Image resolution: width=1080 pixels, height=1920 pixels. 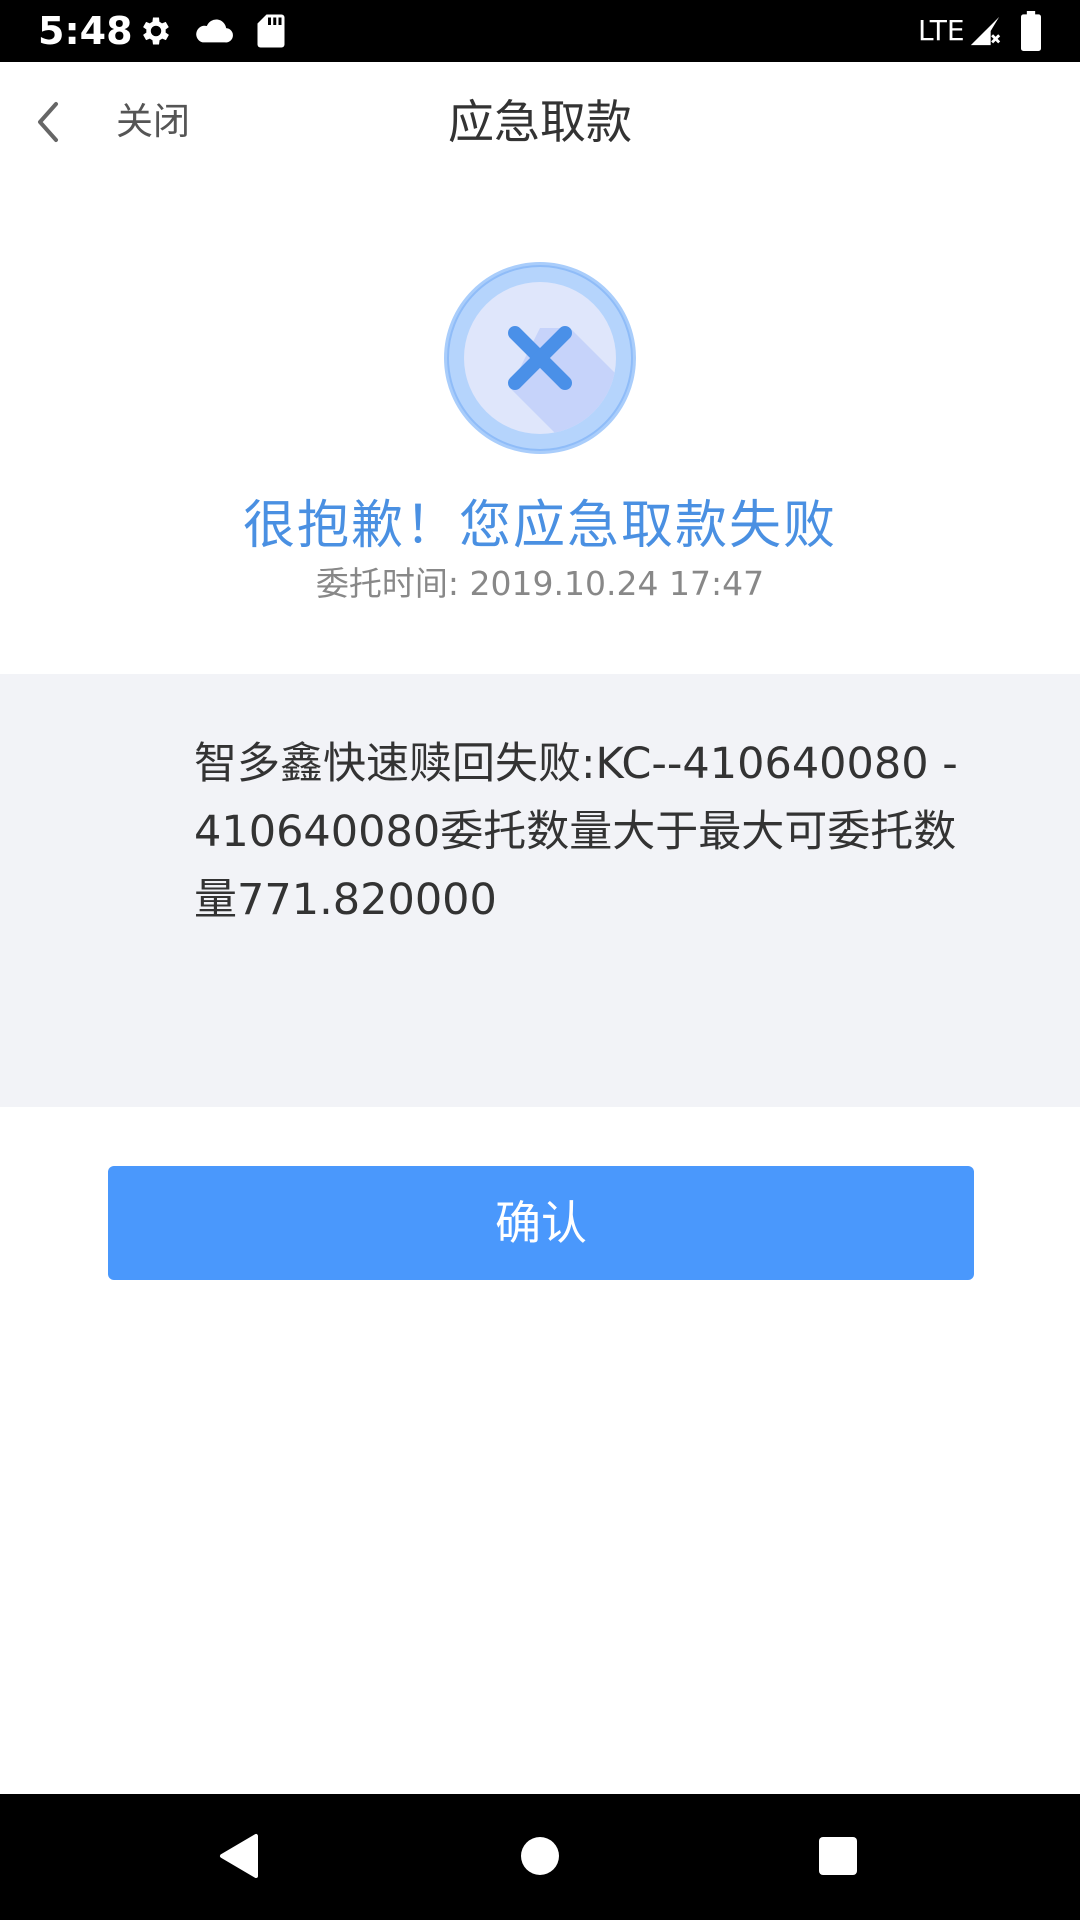 I want to click on sd-card-icon, so click(x=271, y=31).